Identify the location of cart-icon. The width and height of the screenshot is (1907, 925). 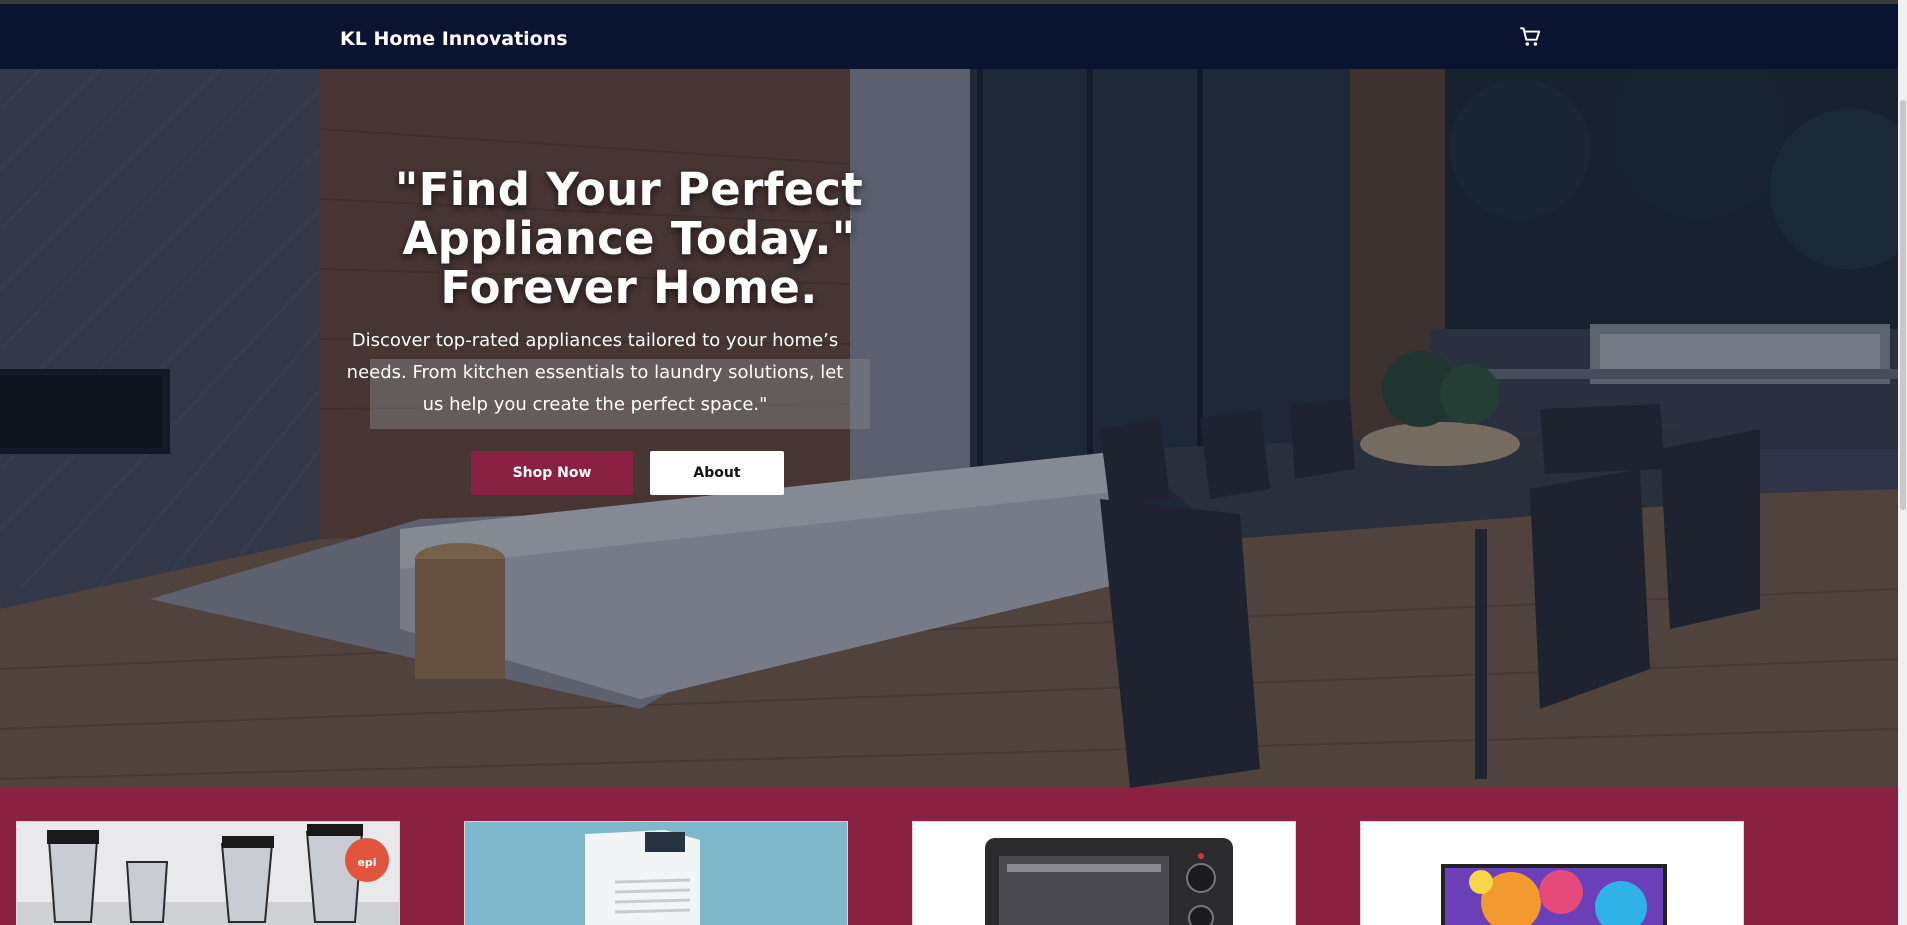
(1530, 37).